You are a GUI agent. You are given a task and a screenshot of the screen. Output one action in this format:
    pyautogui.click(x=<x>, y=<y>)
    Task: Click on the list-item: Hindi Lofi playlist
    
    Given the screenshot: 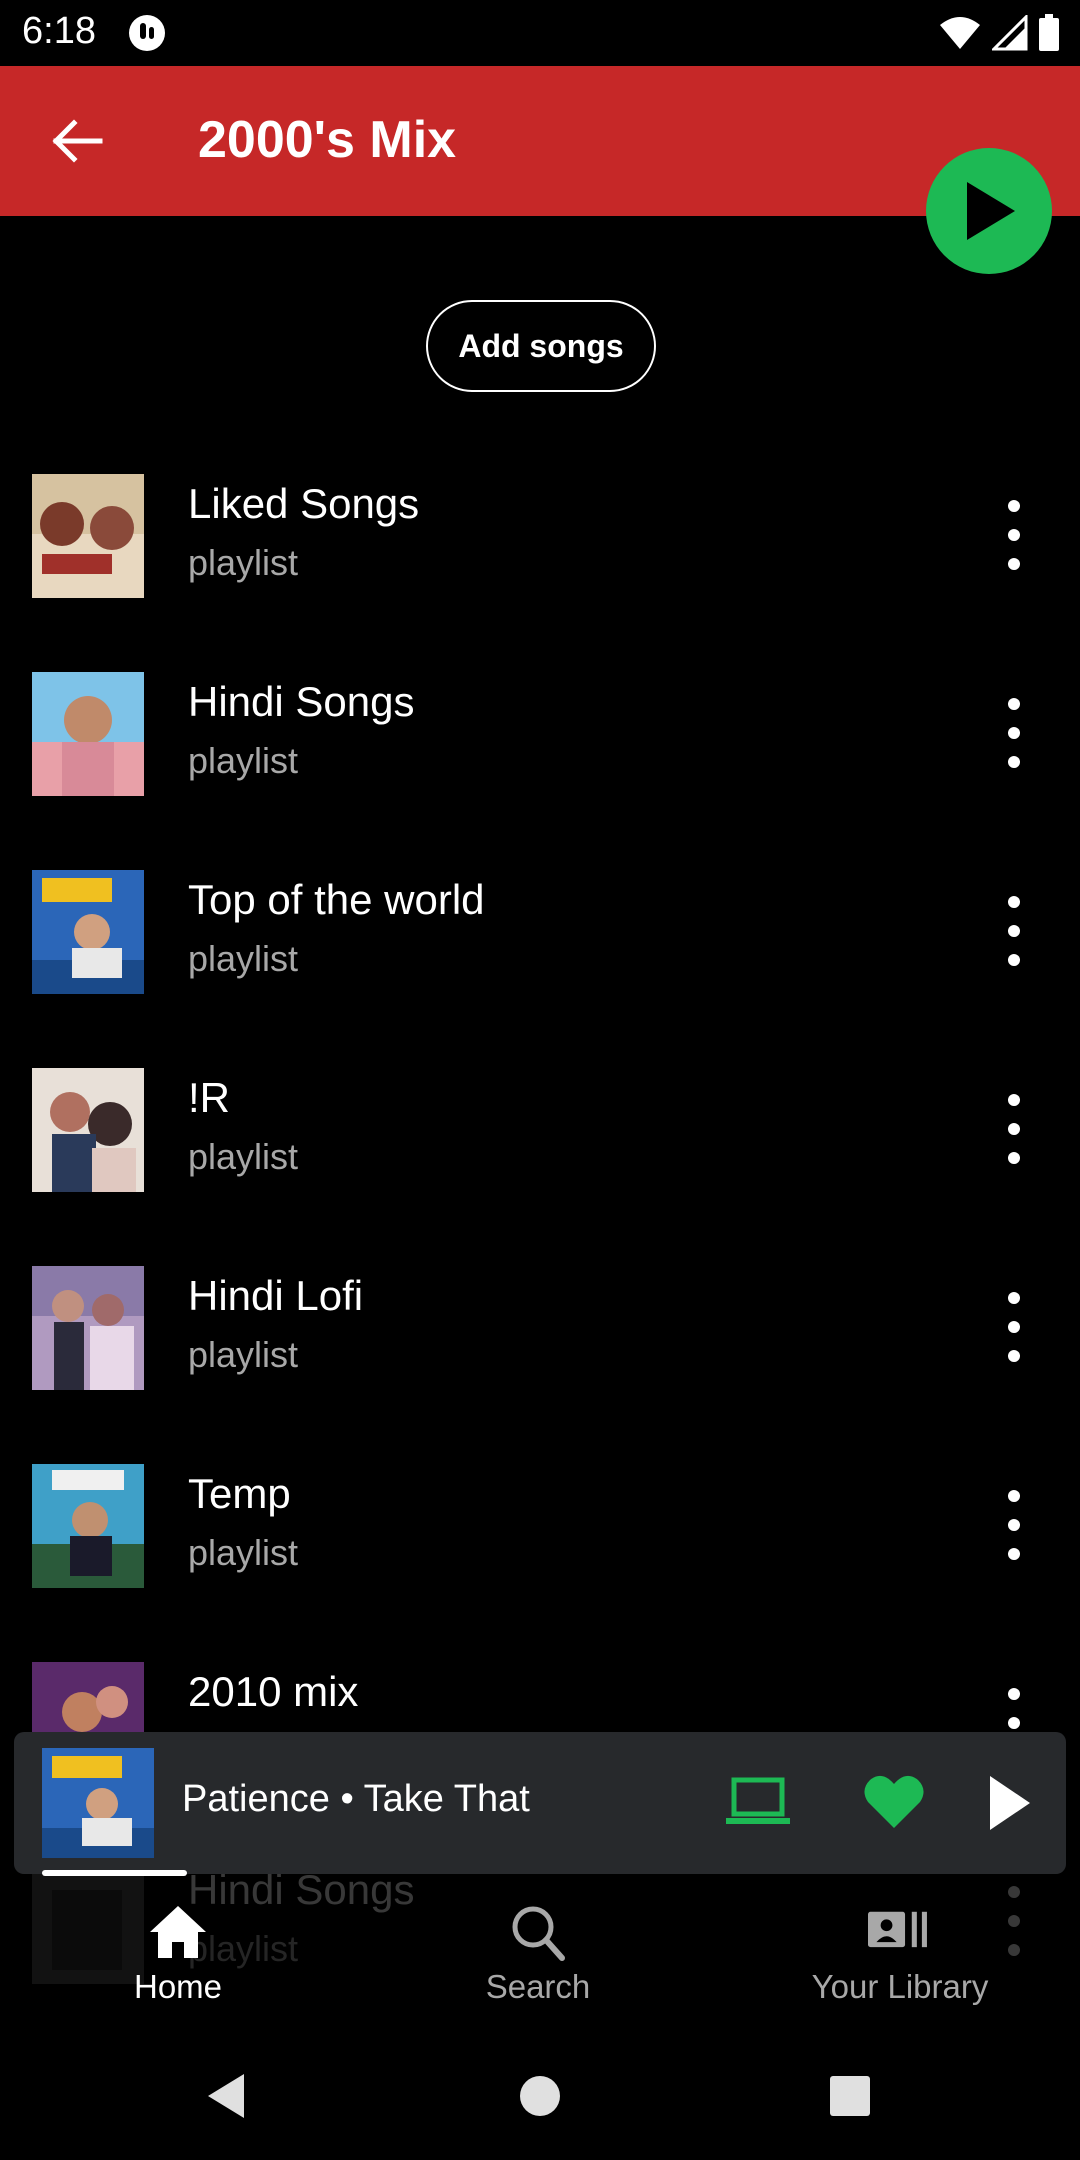 What is the action you would take?
    pyautogui.click(x=540, y=1365)
    